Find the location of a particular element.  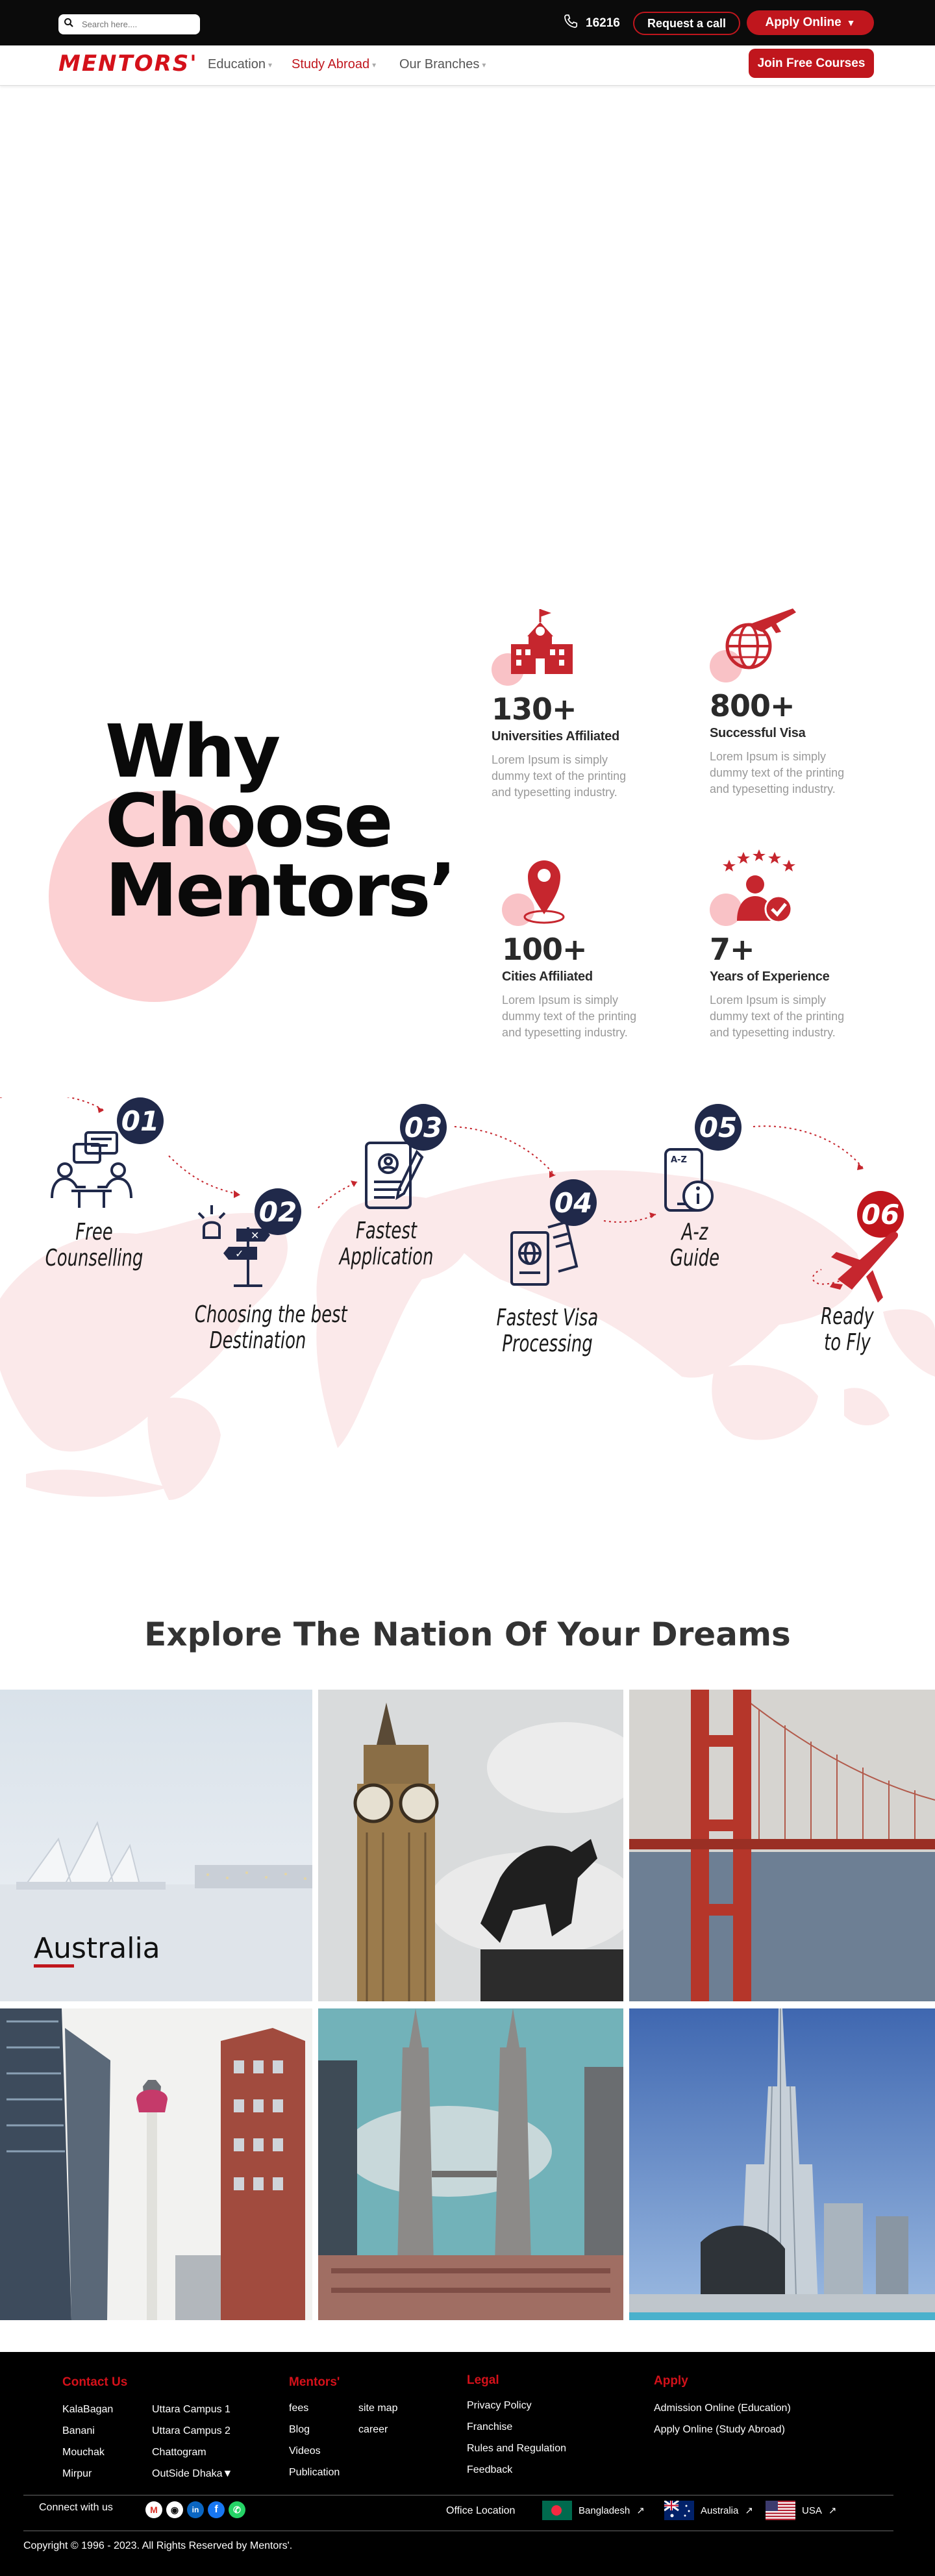

why-choose-title: Why Choose Mentors’ is located at coordinates (280, 821).